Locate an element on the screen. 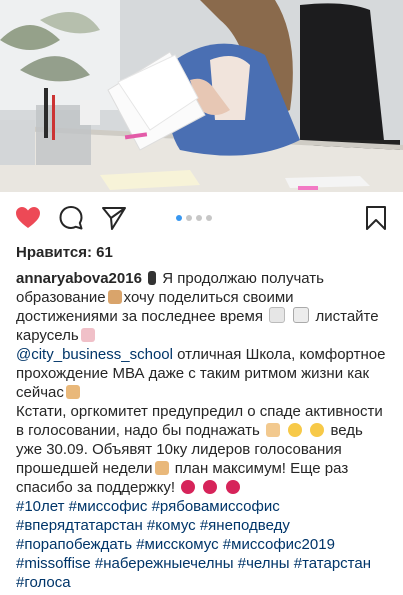 The height and width of the screenshot is (595, 403). carousel-dot-active is located at coordinates (179, 218).